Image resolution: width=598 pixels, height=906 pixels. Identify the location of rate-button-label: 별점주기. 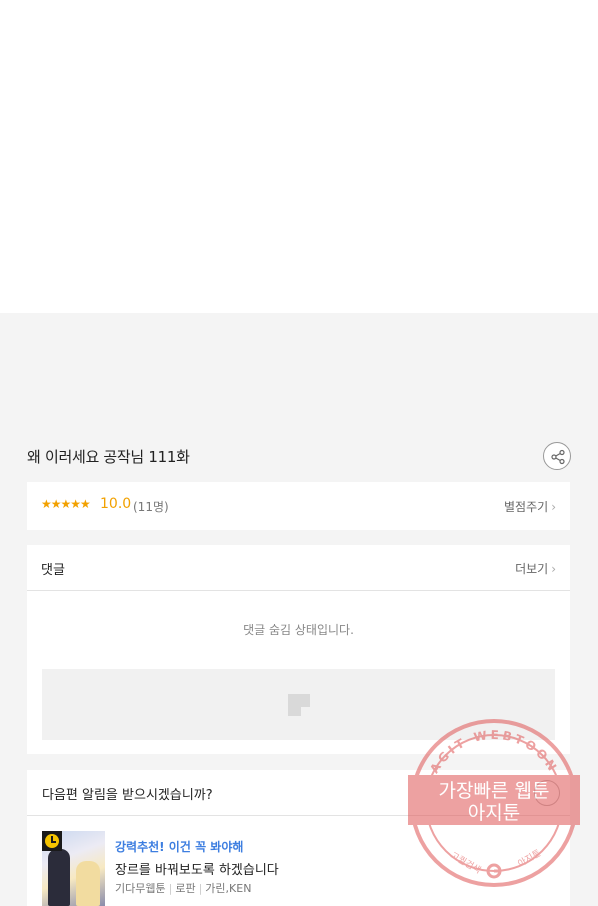
(526, 507).